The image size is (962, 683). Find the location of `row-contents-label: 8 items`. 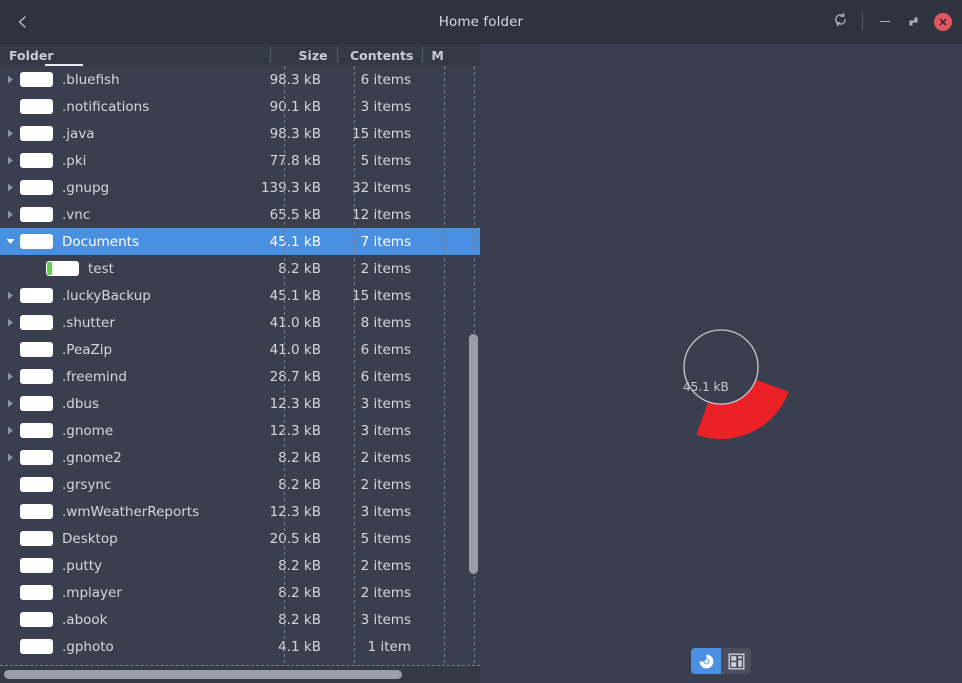

row-contents-label: 8 items is located at coordinates (385, 322).